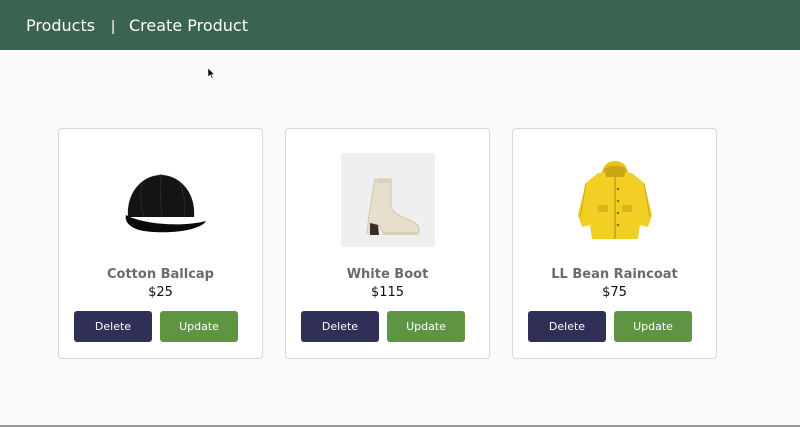 This screenshot has width=800, height=427. What do you see at coordinates (387, 292) in the screenshot?
I see `product-price: $115` at bounding box center [387, 292].